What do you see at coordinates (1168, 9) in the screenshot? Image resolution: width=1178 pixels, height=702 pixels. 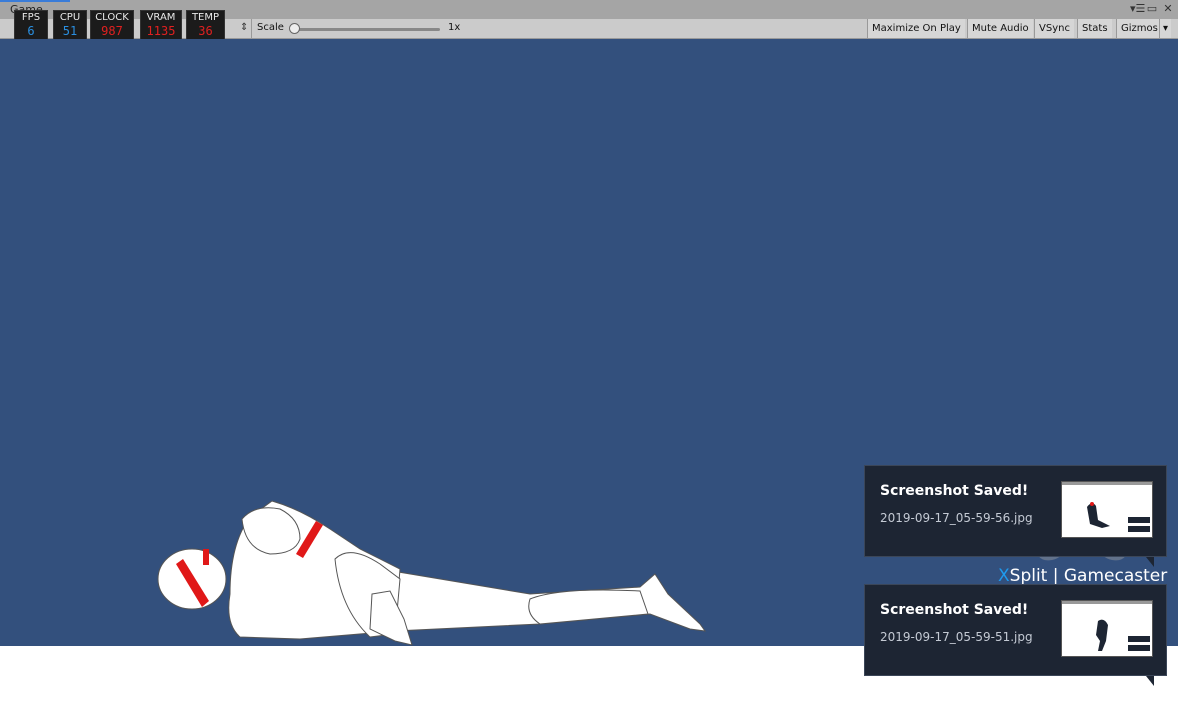 I see `close-icon: ✕` at bounding box center [1168, 9].